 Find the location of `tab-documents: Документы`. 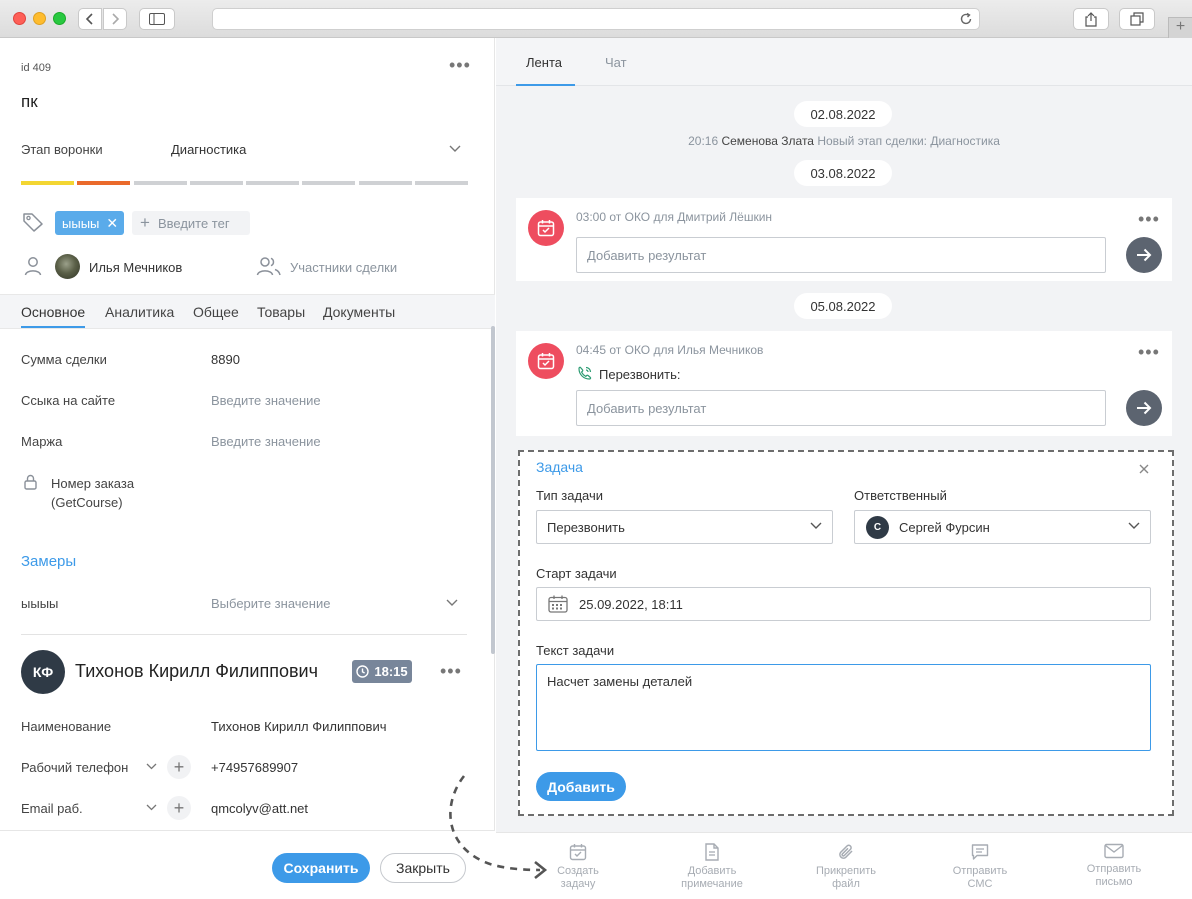

tab-documents: Документы is located at coordinates (359, 312).